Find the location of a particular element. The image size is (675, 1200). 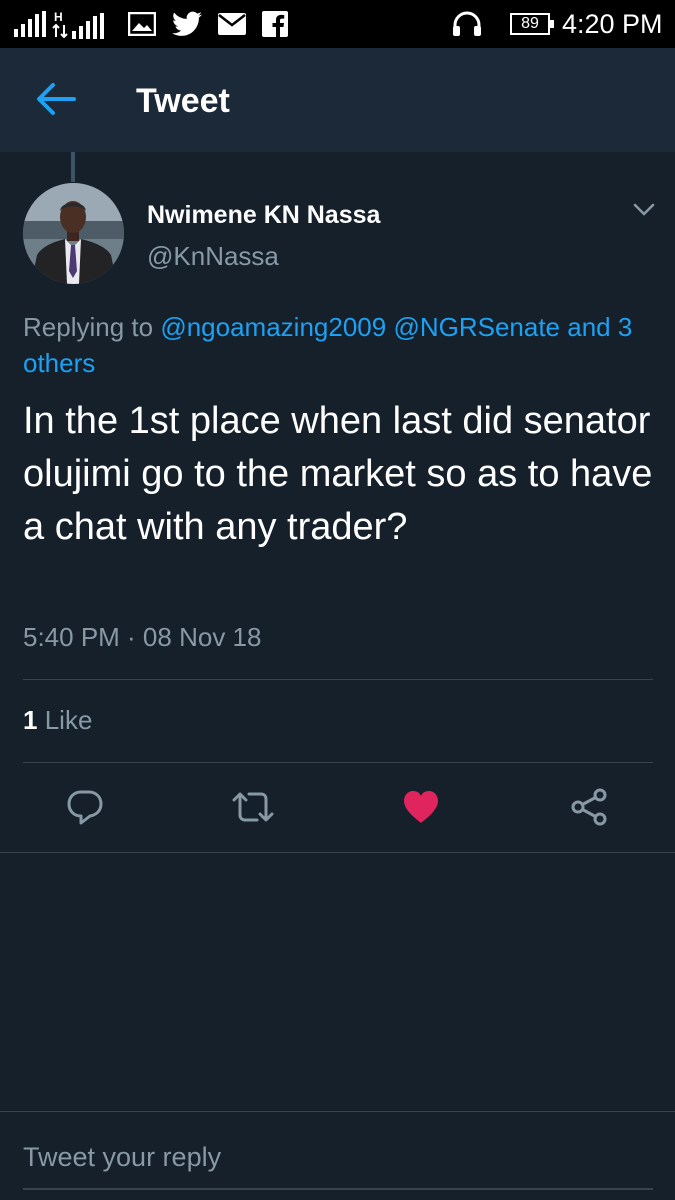

headphones-icon is located at coordinates (467, 24).